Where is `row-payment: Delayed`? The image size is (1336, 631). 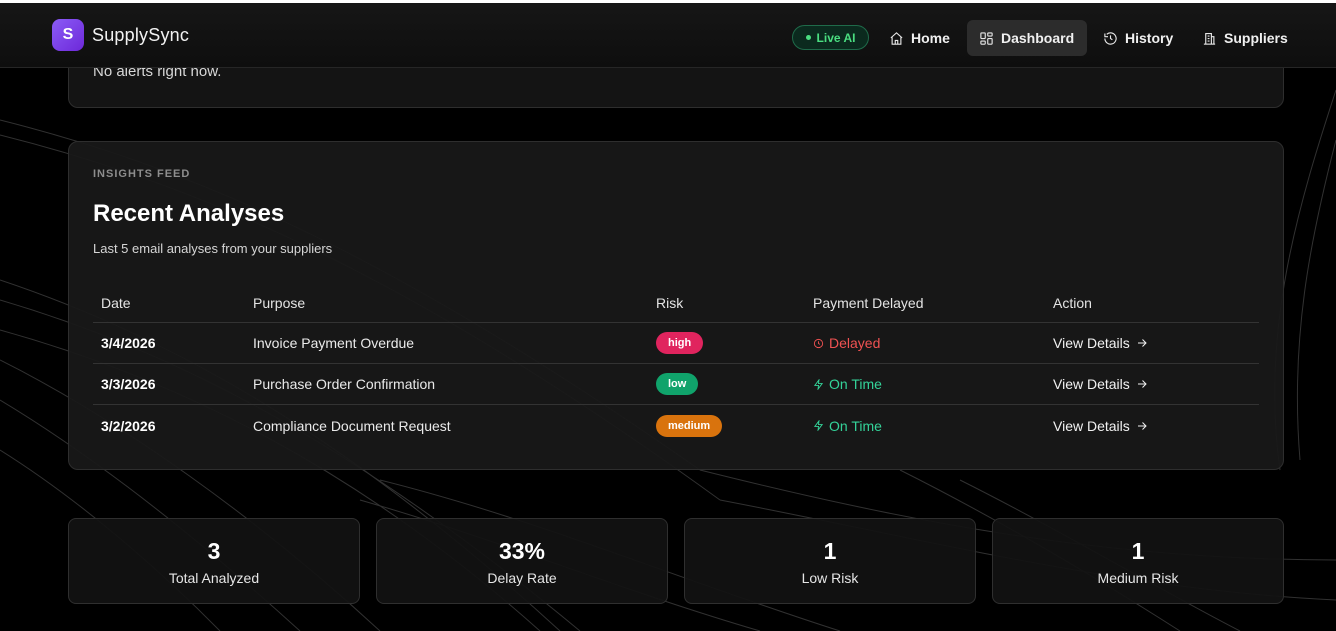 row-payment: Delayed is located at coordinates (846, 343).